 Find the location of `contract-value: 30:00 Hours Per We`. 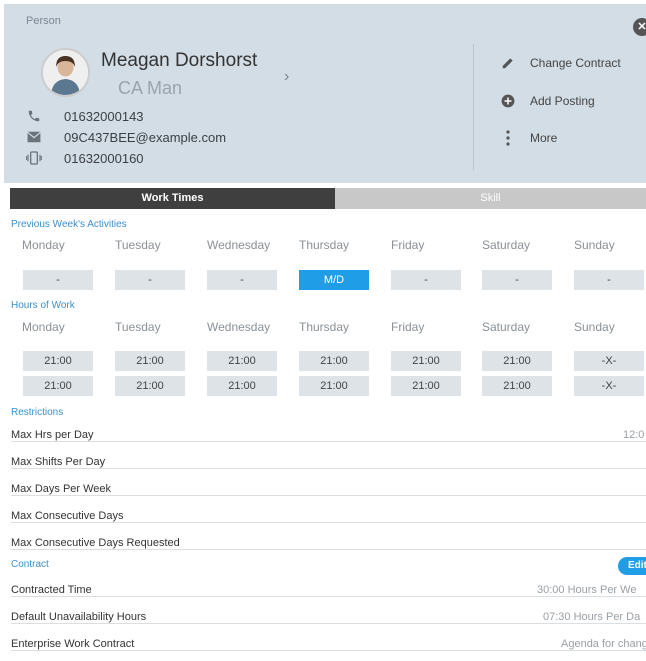

contract-value: 30:00 Hours Per We is located at coordinates (585, 590).